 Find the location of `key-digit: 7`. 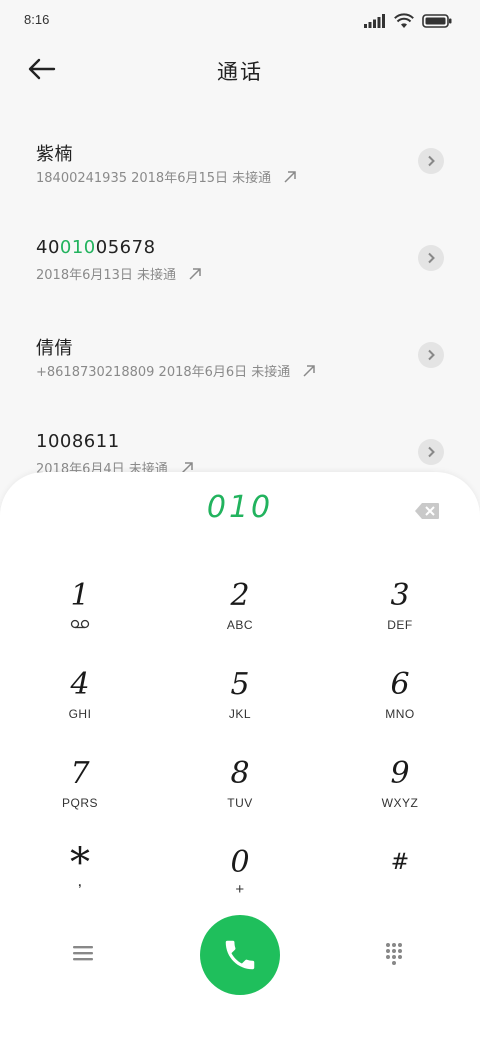

key-digit: 7 is located at coordinates (80, 773).